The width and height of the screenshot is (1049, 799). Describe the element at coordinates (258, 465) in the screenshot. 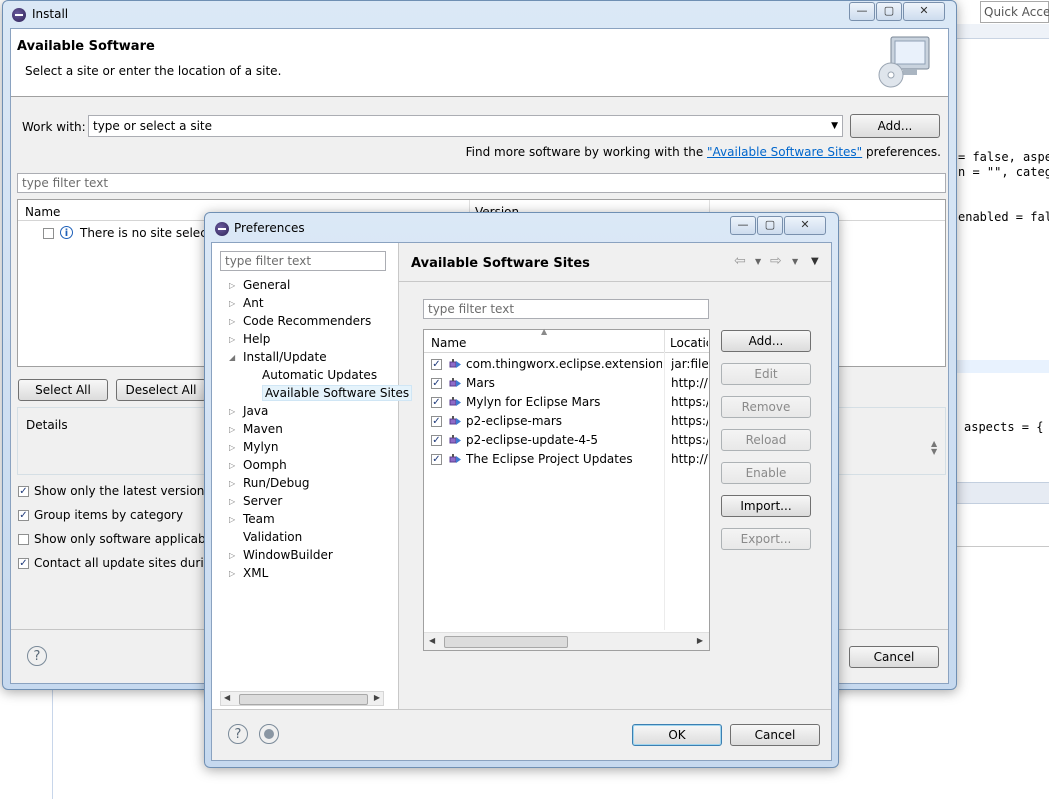

I see `tree-item: ▷ Oomph` at that location.